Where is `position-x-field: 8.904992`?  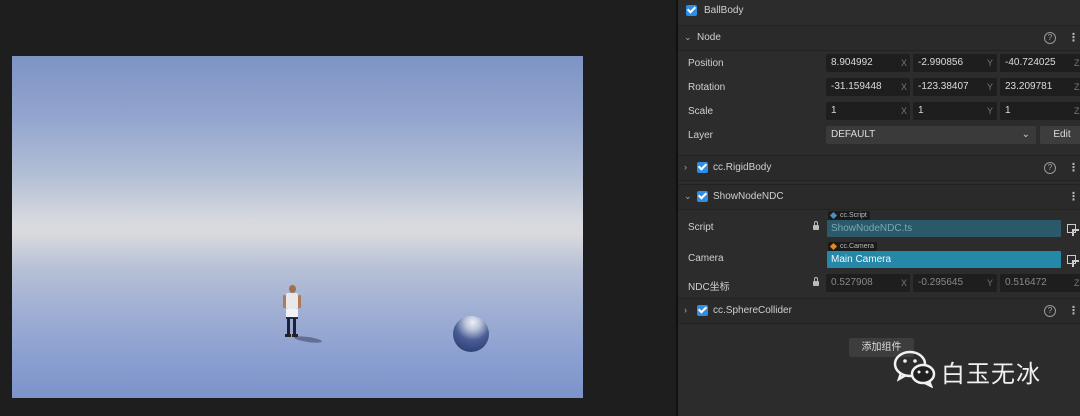
position-x-field: 8.904992 is located at coordinates (868, 63).